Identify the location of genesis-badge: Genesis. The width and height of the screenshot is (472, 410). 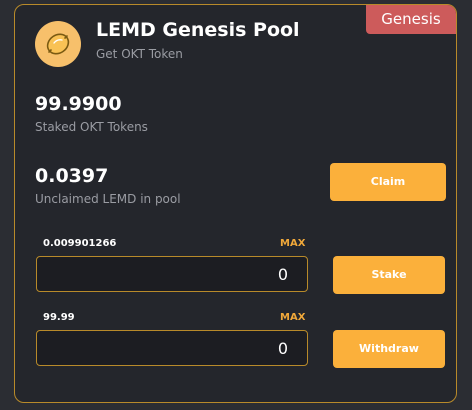
(411, 19).